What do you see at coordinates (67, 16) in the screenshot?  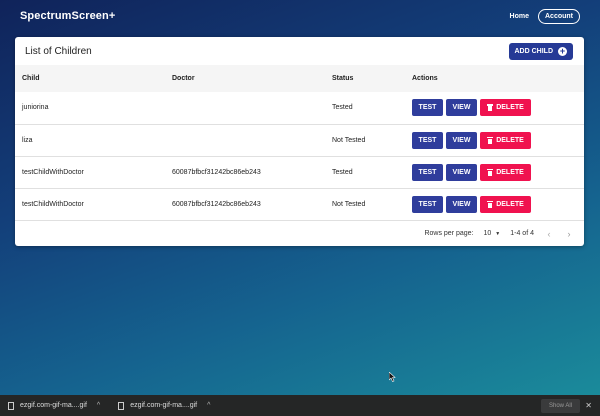 I see `app-brand: SpectrumScreen+` at bounding box center [67, 16].